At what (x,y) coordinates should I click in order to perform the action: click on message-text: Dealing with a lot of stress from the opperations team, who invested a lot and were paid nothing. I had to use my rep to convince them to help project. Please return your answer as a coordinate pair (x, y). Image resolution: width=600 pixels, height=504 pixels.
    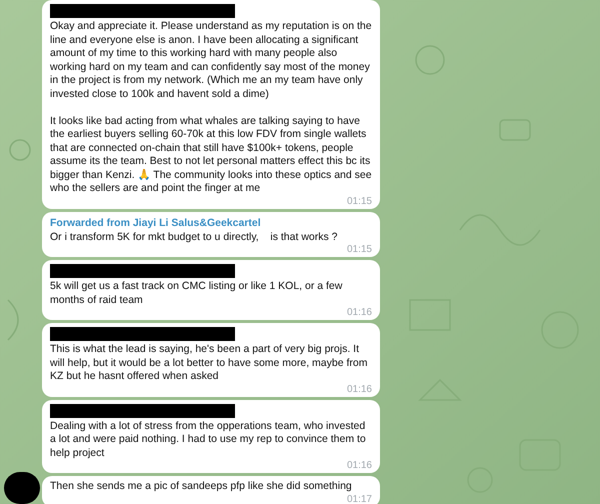
    Looking at the image, I should click on (208, 440).